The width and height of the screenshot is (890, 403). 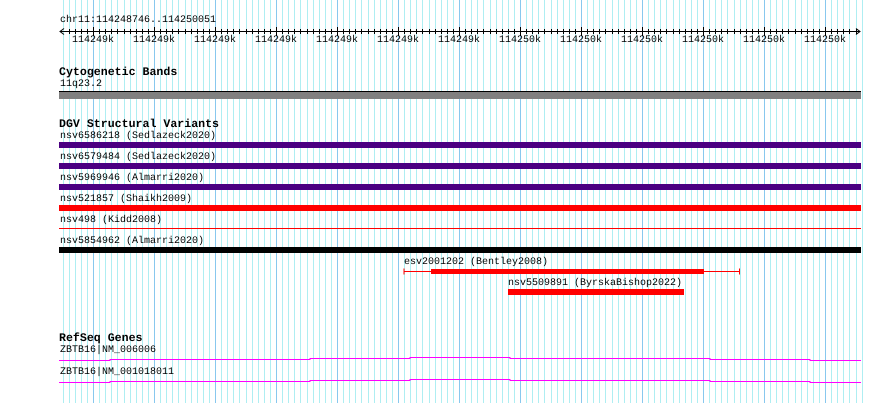 What do you see at coordinates (131, 241) in the screenshot?
I see `feature-label: nsv5854962 (Almarri2020)` at bounding box center [131, 241].